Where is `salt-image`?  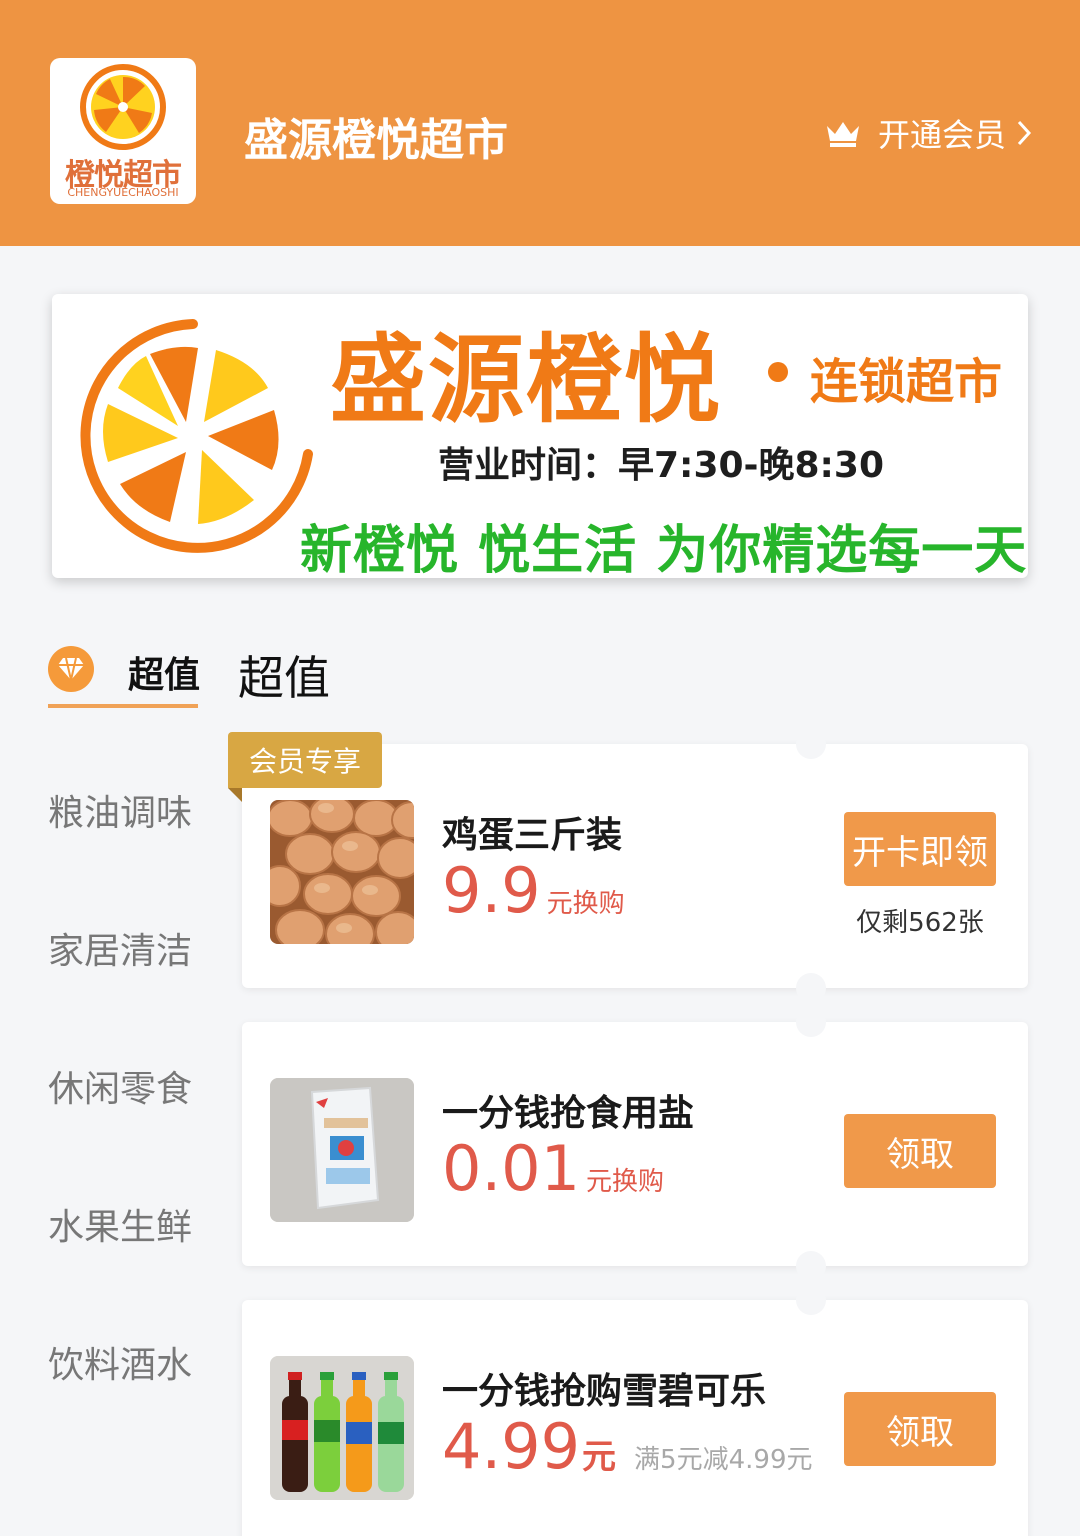 salt-image is located at coordinates (342, 1150).